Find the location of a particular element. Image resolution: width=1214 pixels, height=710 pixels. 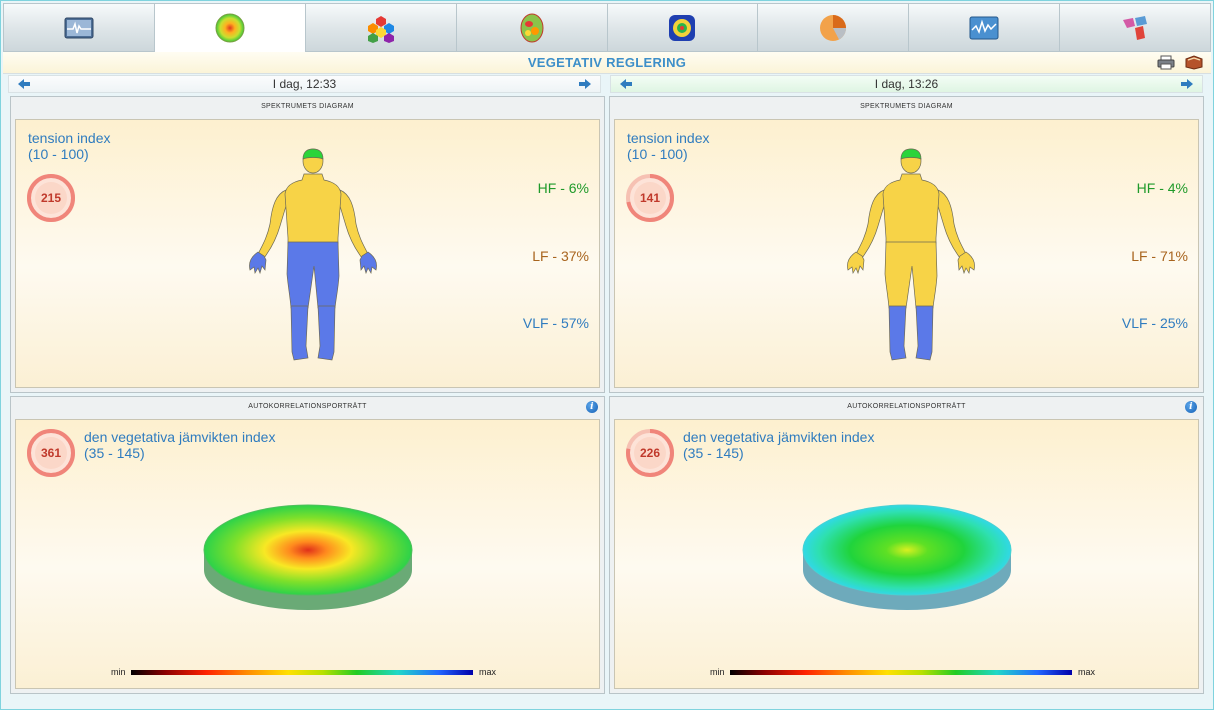

module-toolbar is located at coordinates (607, 27).